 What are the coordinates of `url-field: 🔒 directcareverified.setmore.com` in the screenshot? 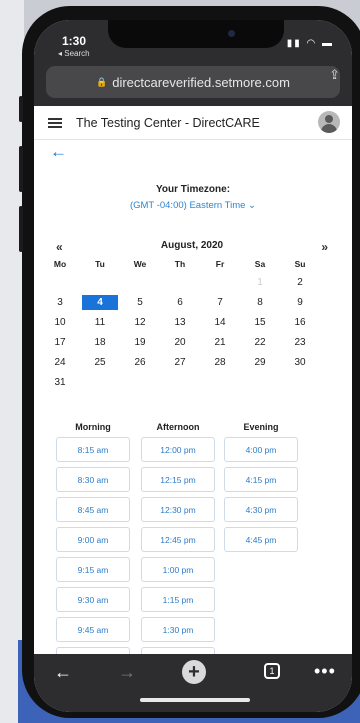 It's located at (193, 82).